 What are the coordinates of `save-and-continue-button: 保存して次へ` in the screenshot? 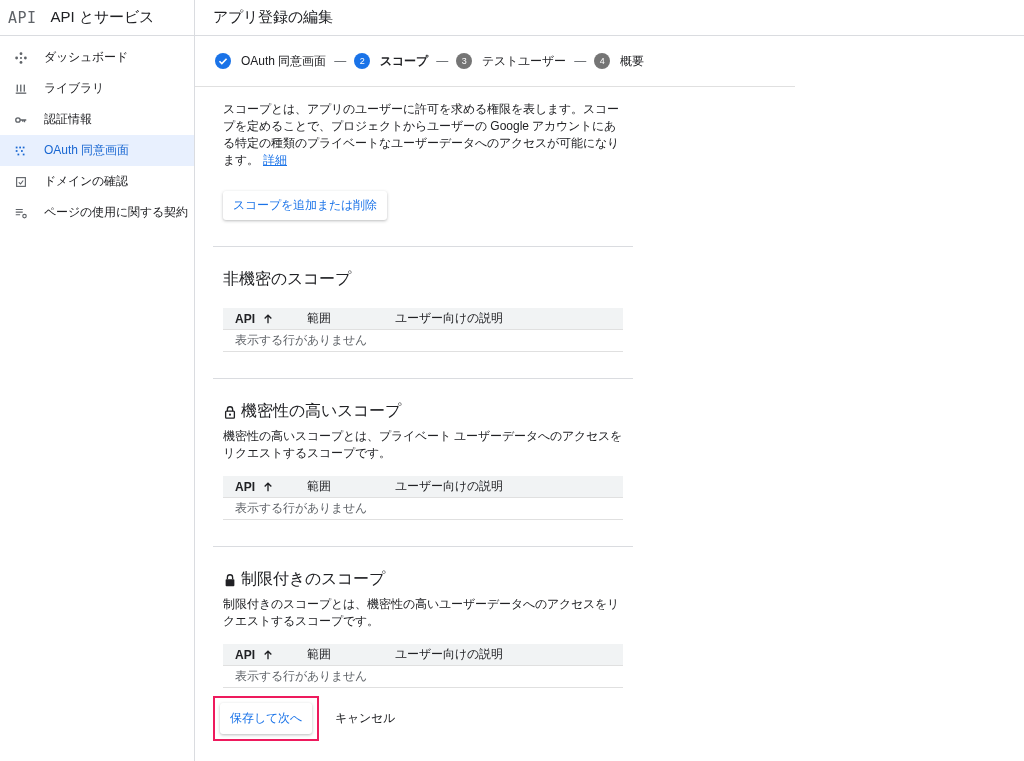 It's located at (266, 718).